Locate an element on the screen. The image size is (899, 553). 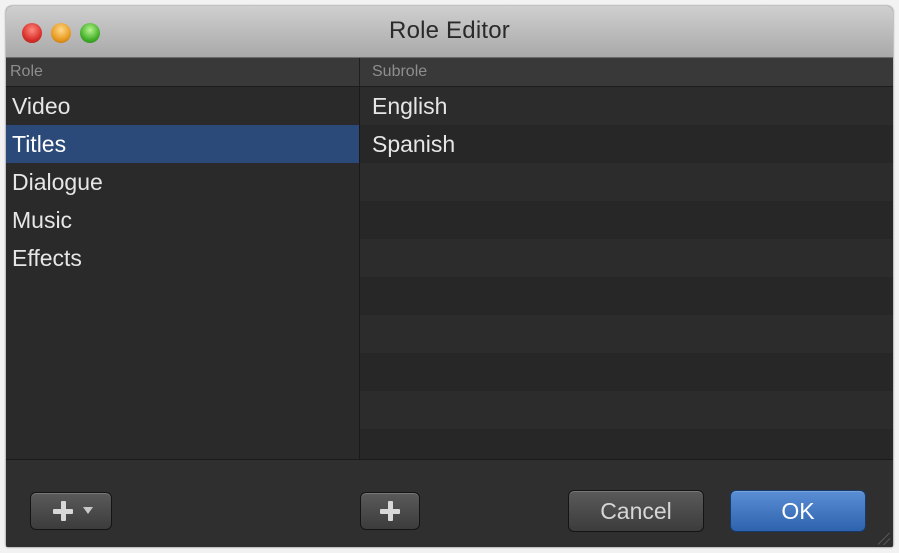
window-title: Role Editor is located at coordinates (449, 30).